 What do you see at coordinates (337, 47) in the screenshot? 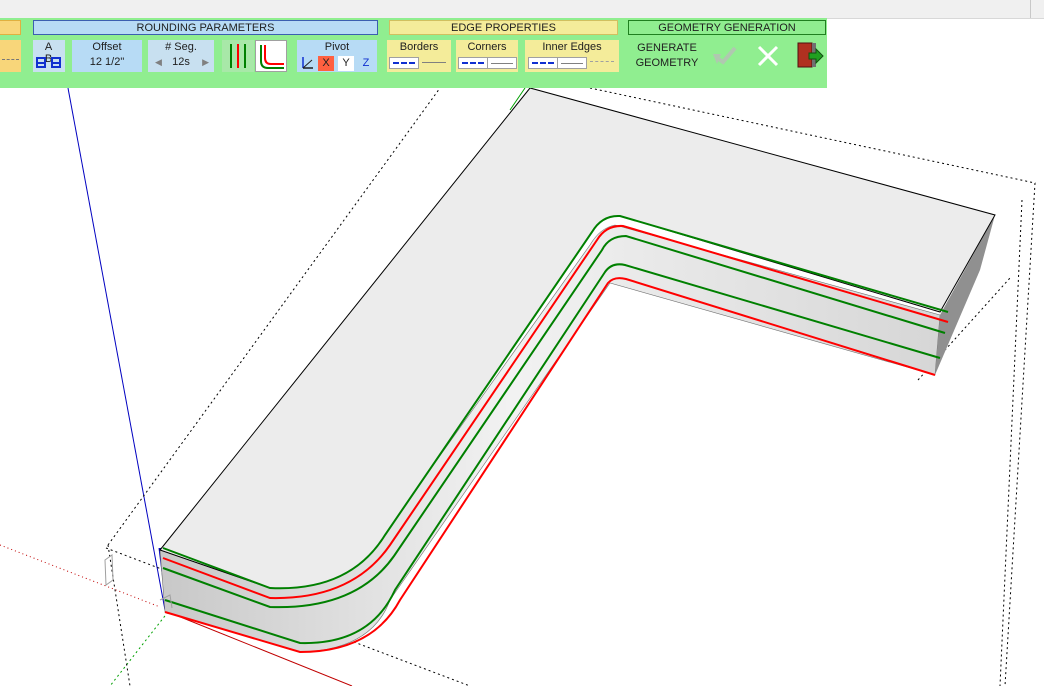
I see `pivot-label: Pivot` at bounding box center [337, 47].